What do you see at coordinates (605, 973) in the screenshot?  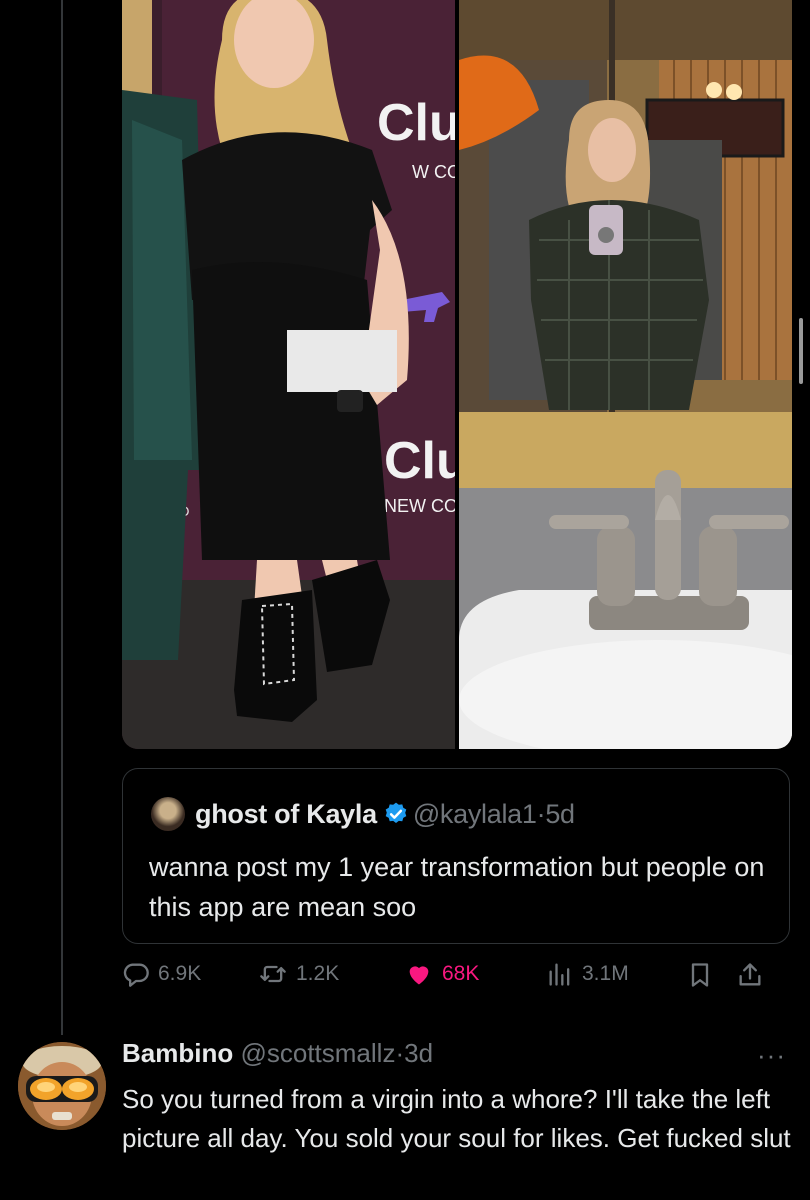 I see `views-count: 3.1M` at bounding box center [605, 973].